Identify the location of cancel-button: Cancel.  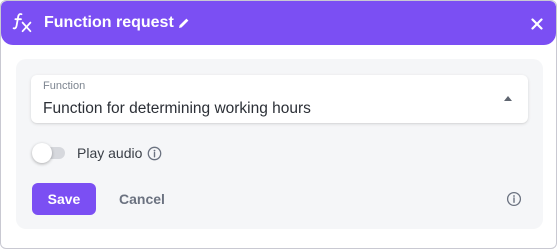
(142, 199).